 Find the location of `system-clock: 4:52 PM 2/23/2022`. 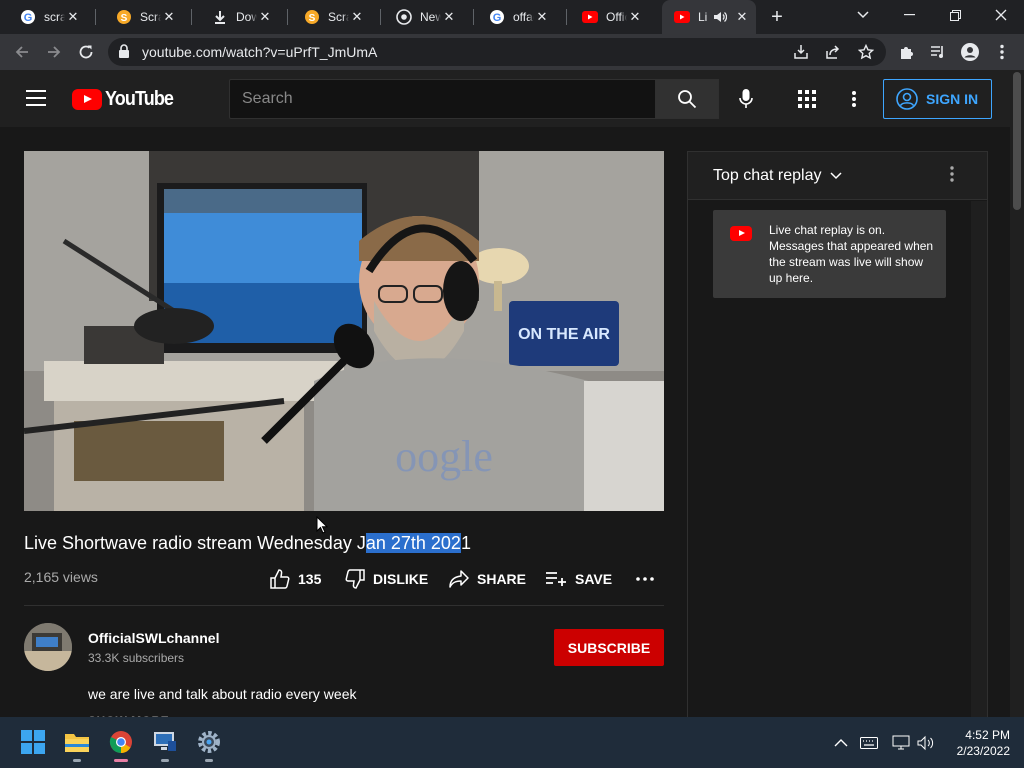

system-clock: 4:52 PM 2/23/2022 is located at coordinates (975, 743).